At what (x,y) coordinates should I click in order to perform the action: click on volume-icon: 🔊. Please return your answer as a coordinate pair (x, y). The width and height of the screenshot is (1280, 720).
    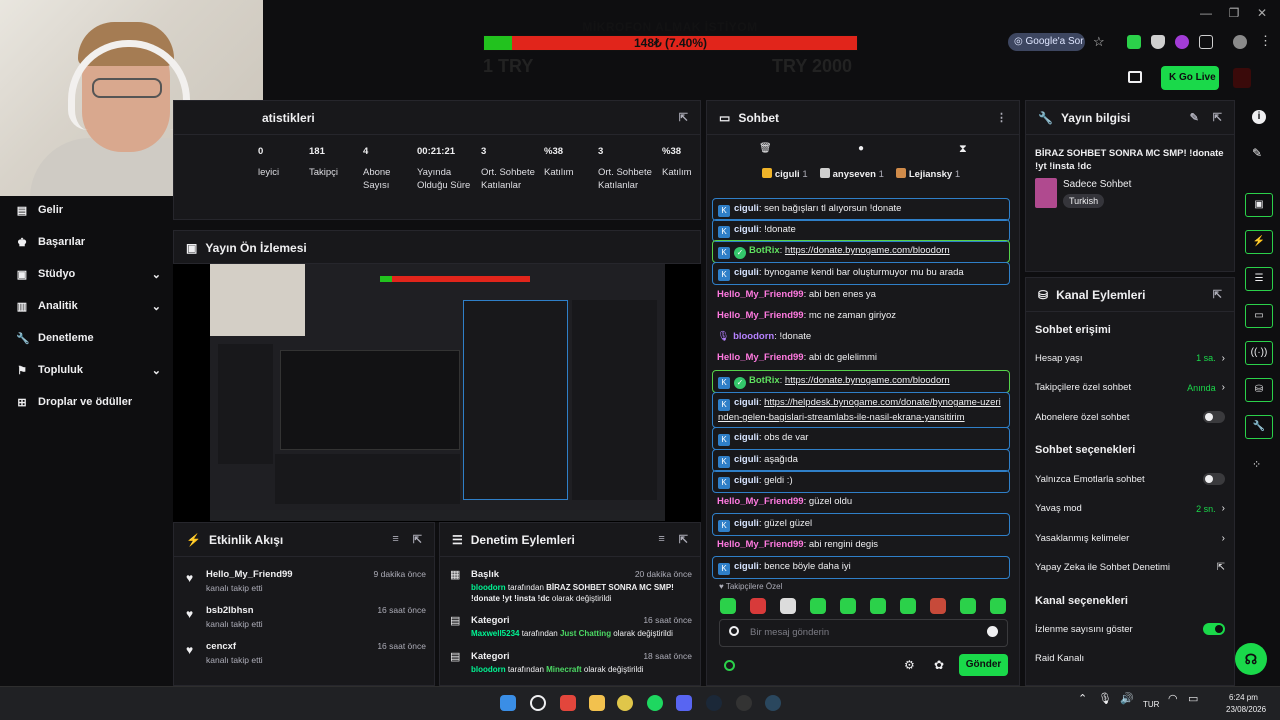
    Looking at the image, I should click on (1127, 698).